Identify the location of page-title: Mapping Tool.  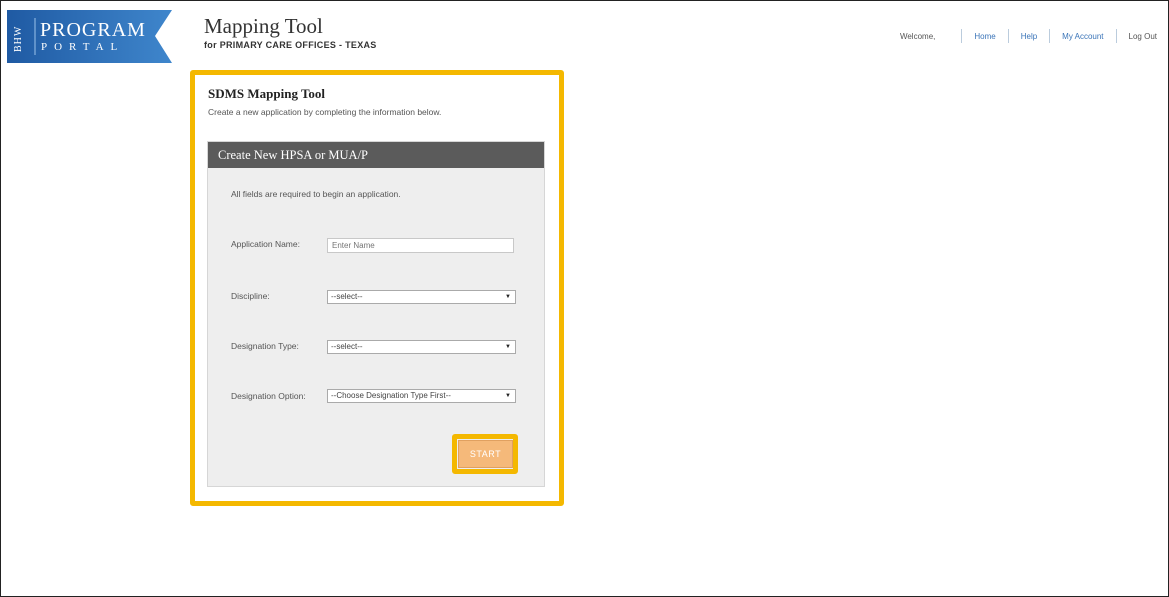
(263, 26).